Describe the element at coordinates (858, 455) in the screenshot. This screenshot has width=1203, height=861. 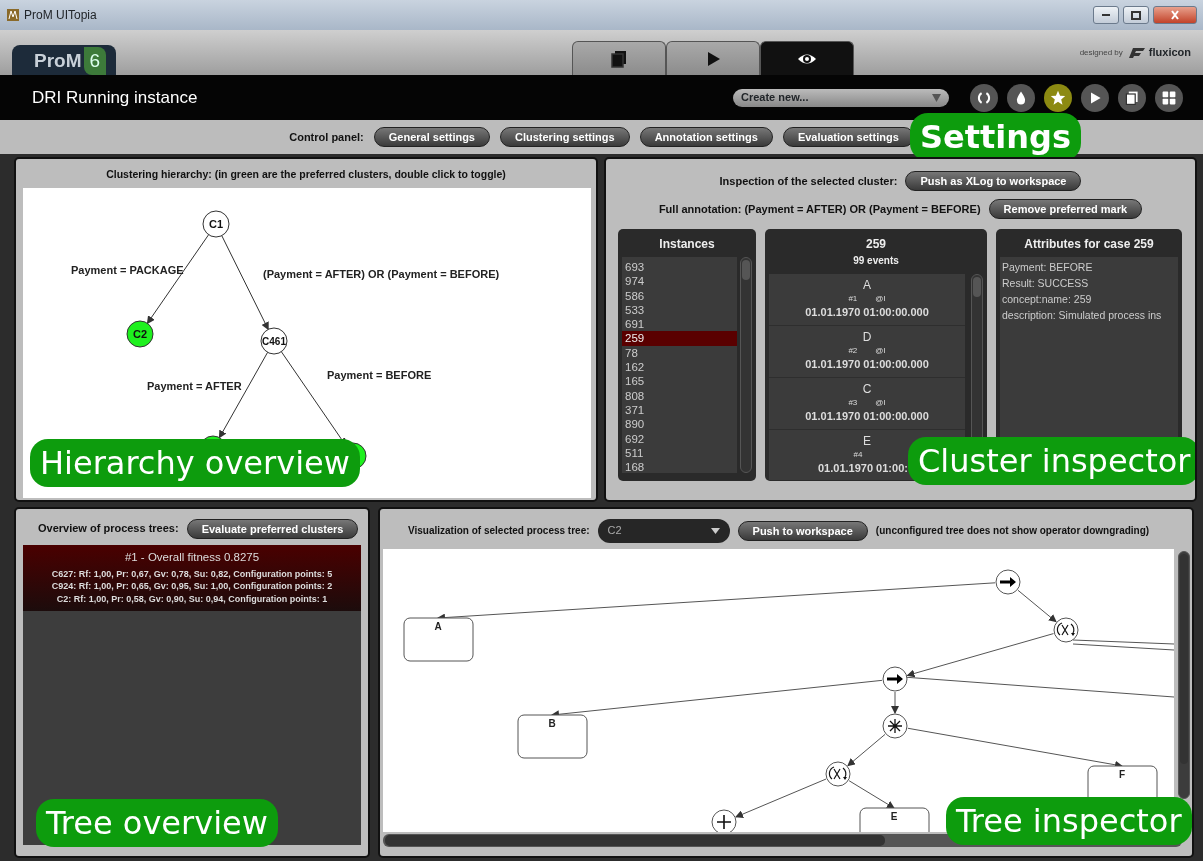
I see `event-index: #4` at that location.